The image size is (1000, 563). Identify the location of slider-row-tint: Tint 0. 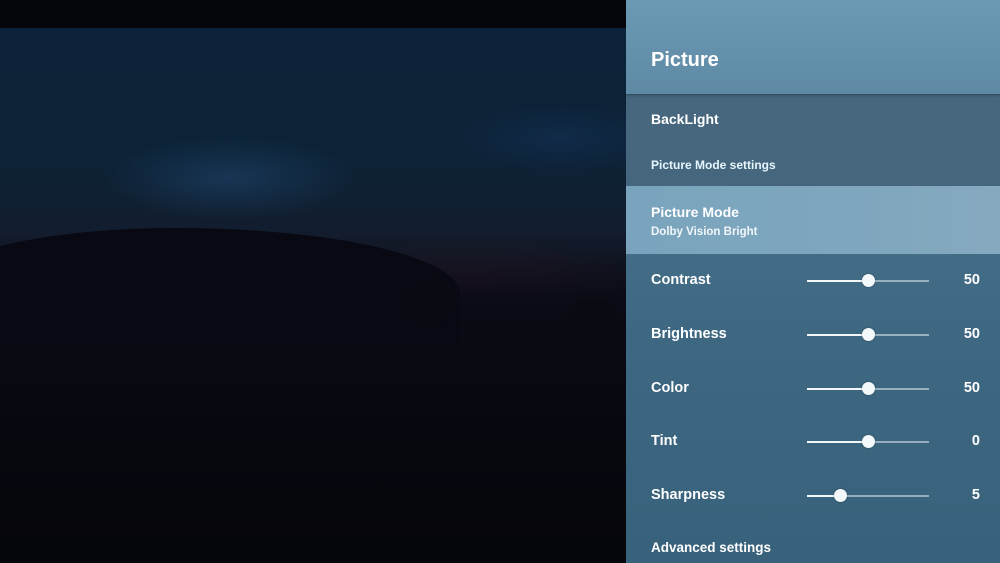
(813, 442).